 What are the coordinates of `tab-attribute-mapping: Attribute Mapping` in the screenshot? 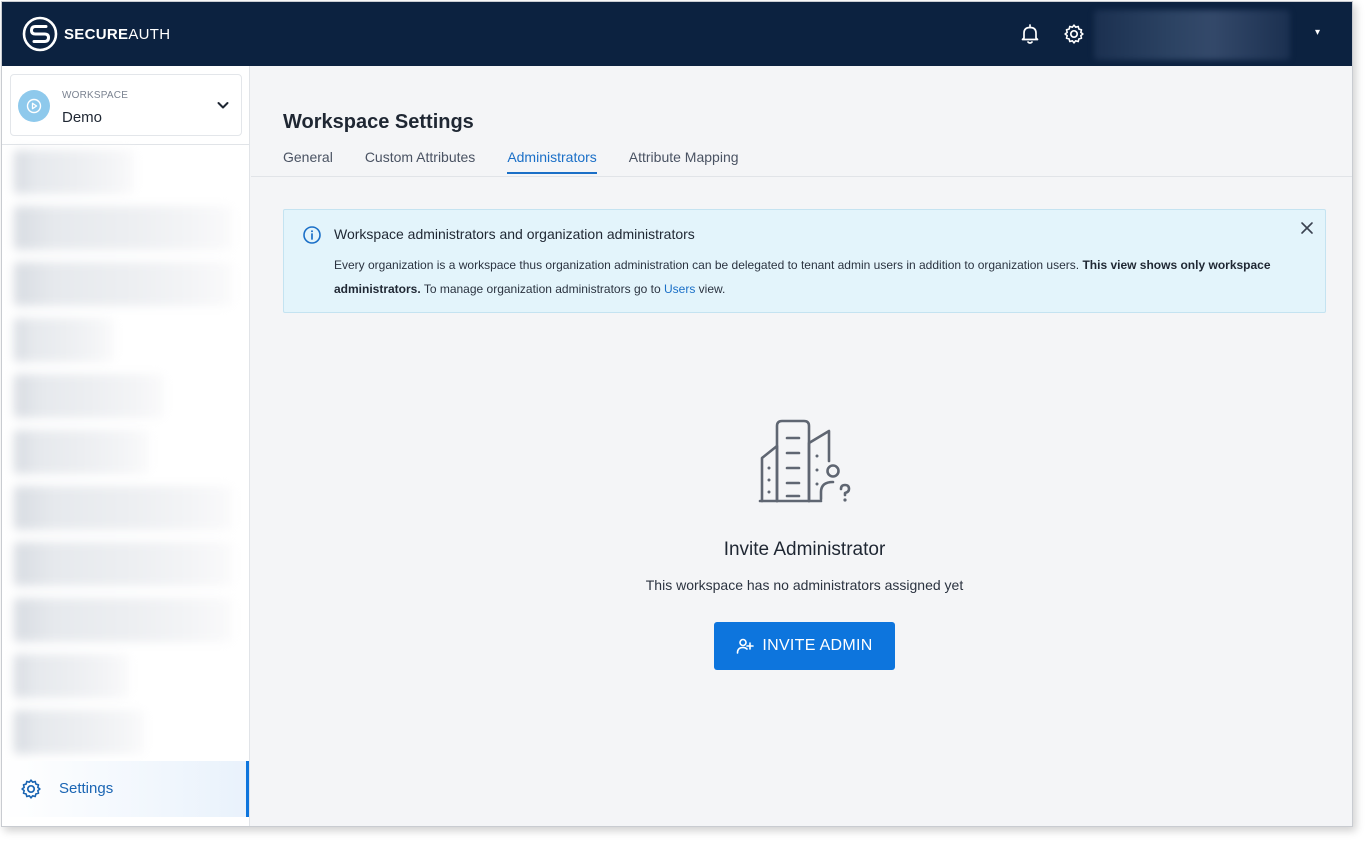 It's located at (684, 161).